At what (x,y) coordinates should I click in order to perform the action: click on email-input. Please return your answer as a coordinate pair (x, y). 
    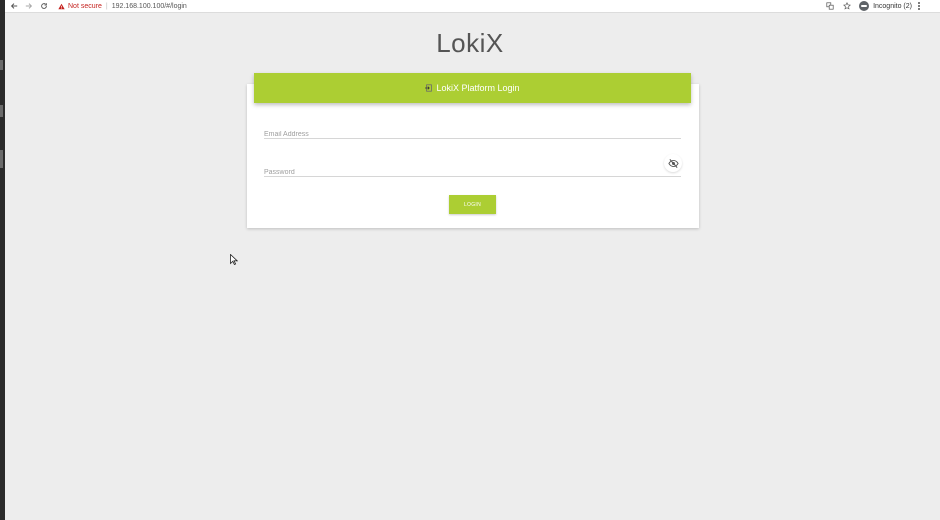
    Looking at the image, I should click on (472, 134).